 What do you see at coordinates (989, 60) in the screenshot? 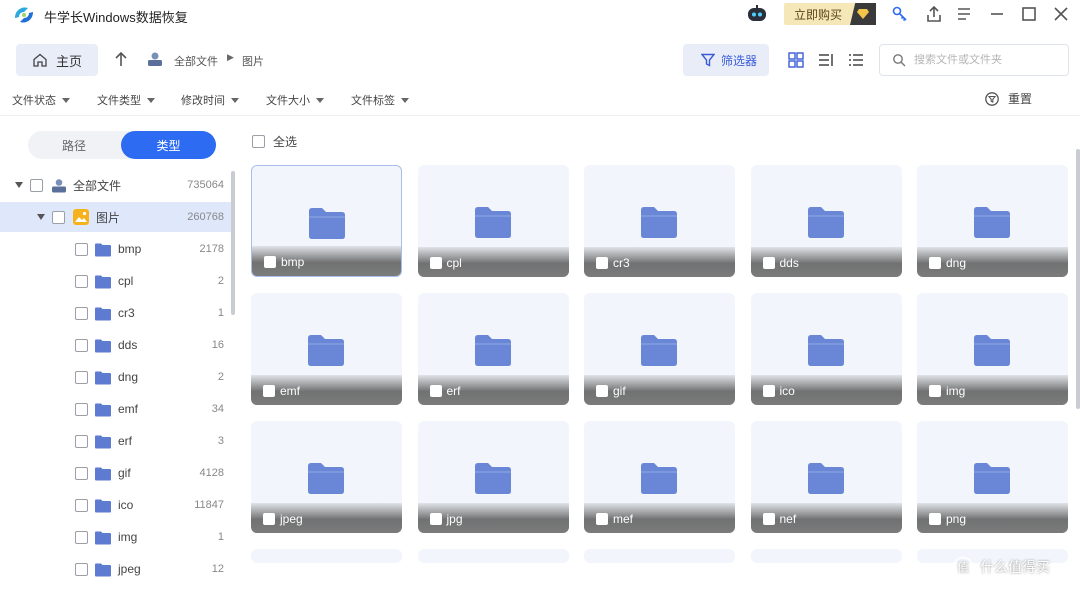
I see `search-input` at bounding box center [989, 60].